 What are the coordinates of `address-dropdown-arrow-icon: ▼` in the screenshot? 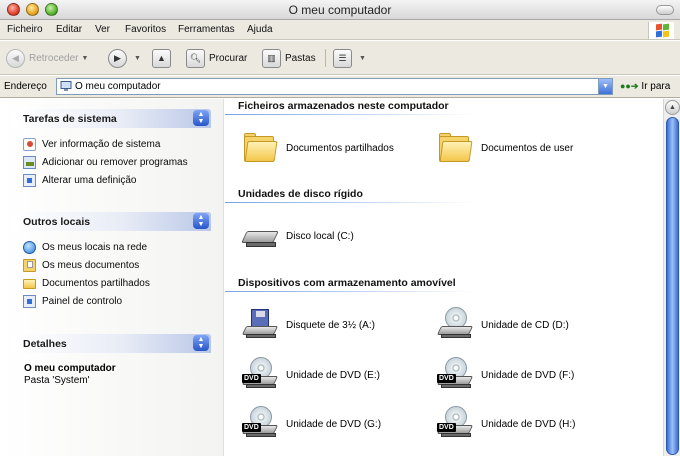 It's located at (605, 86).